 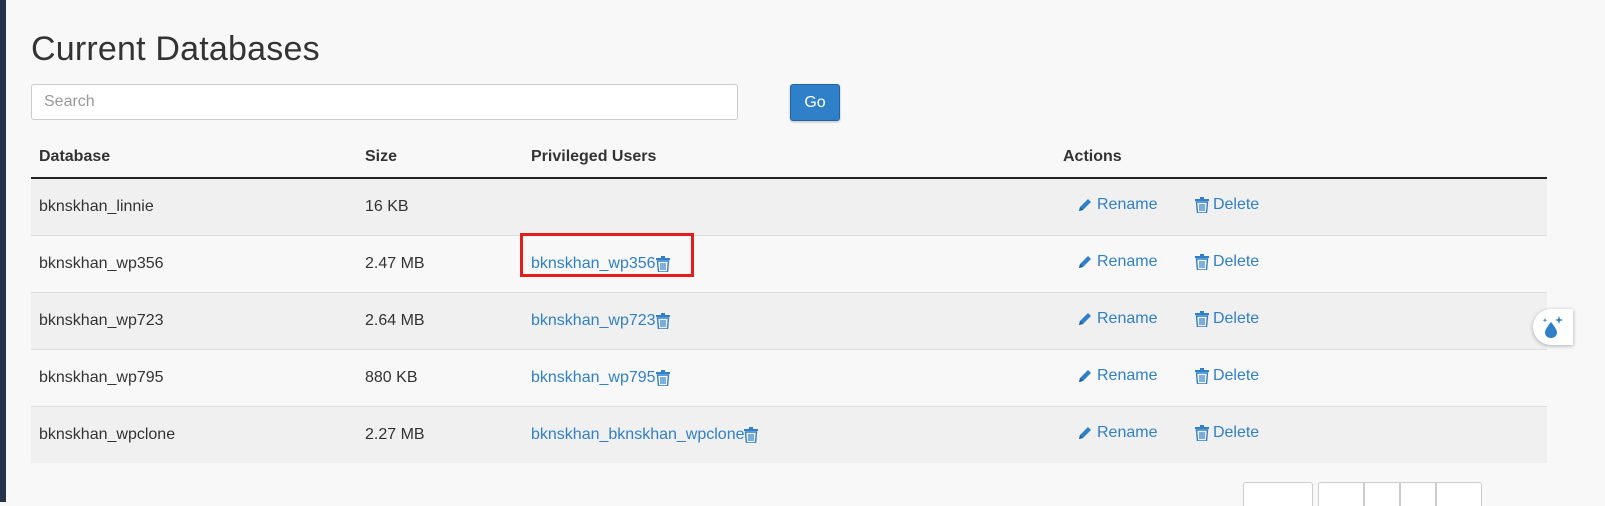 I want to click on privileged-users-cell: bknskhan_wp795, so click(x=789, y=378).